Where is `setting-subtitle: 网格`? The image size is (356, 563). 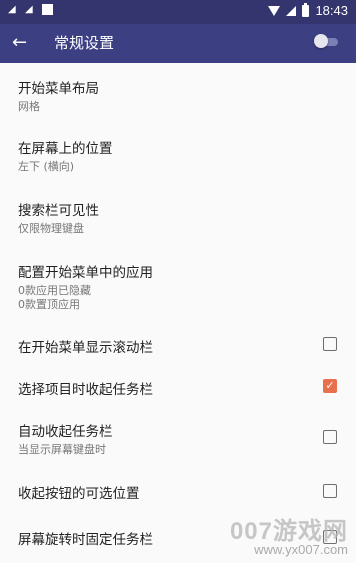 setting-subtitle: 网格 is located at coordinates (29, 106).